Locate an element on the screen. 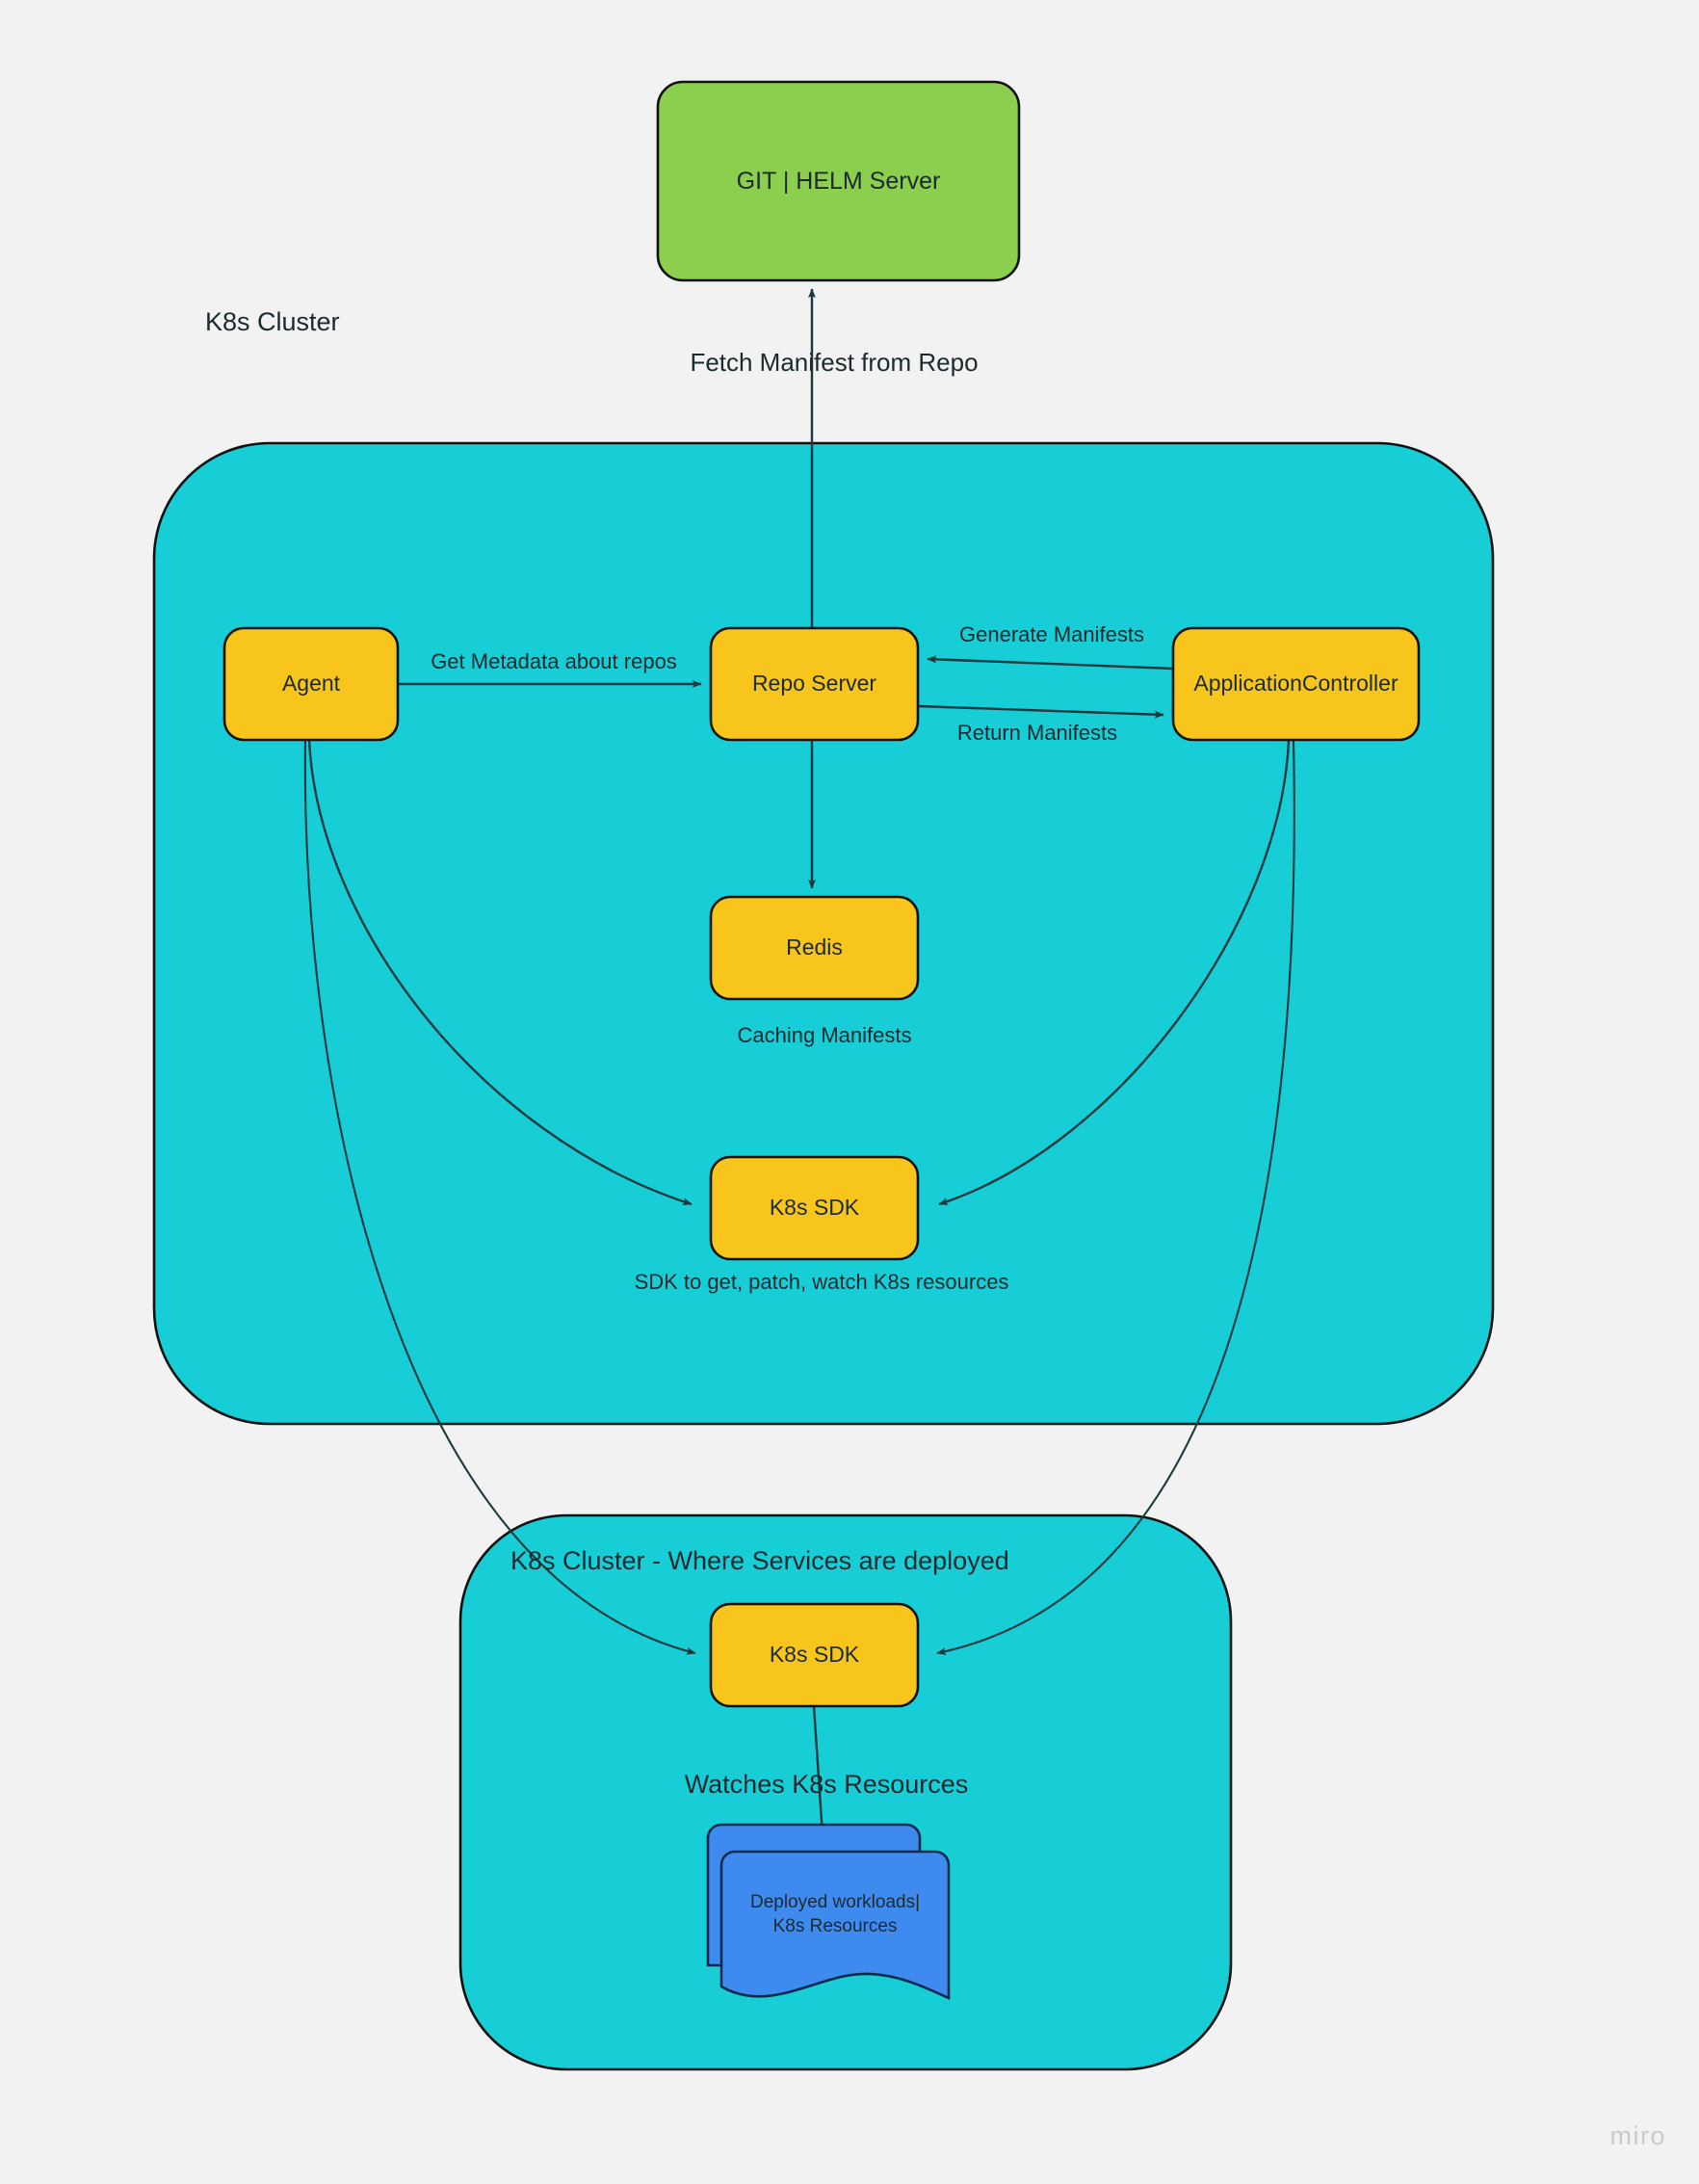 This screenshot has height=2184, width=1699. node-git-helm-server-label: GIT | HELM Server is located at coordinates (839, 181).